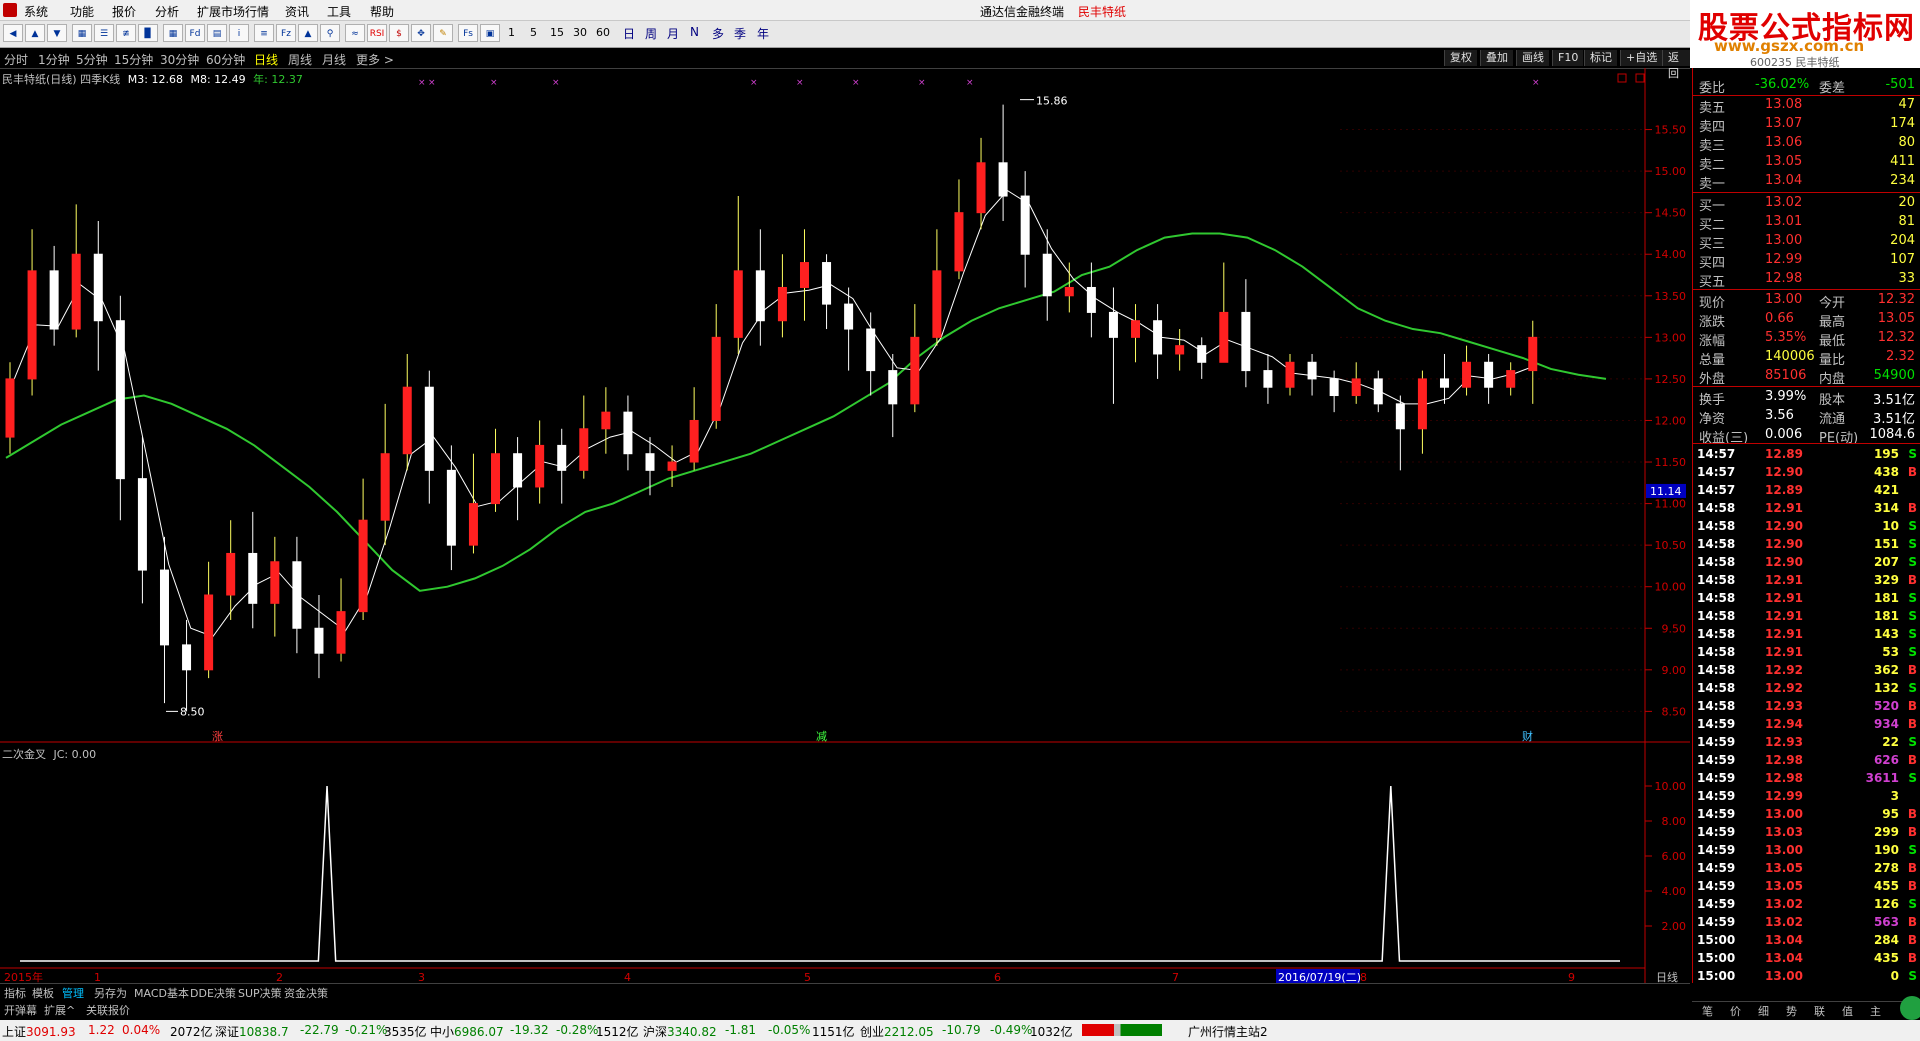 The width and height of the screenshot is (1920, 1041). I want to click on tab-manage: 管理, so click(73, 993).